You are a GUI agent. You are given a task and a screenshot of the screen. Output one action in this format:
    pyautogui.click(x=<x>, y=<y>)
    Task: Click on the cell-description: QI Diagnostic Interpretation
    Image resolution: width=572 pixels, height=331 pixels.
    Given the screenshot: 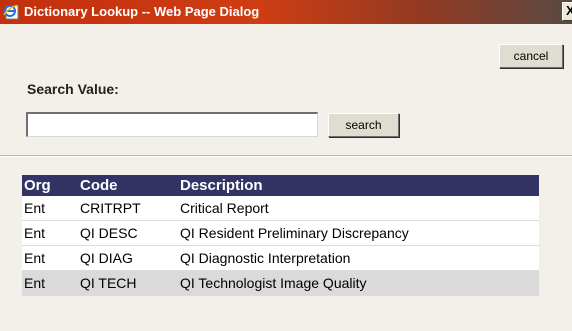 What is the action you would take?
    pyautogui.click(x=358, y=258)
    